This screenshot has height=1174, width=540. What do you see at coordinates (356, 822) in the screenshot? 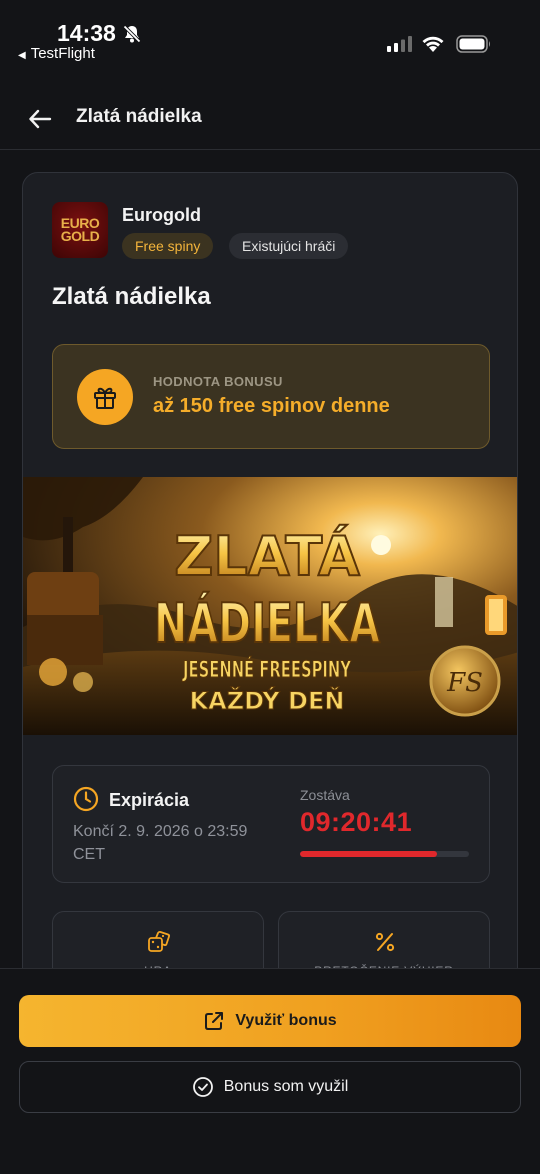
I see `countdown-timer: 09:20:41` at bounding box center [356, 822].